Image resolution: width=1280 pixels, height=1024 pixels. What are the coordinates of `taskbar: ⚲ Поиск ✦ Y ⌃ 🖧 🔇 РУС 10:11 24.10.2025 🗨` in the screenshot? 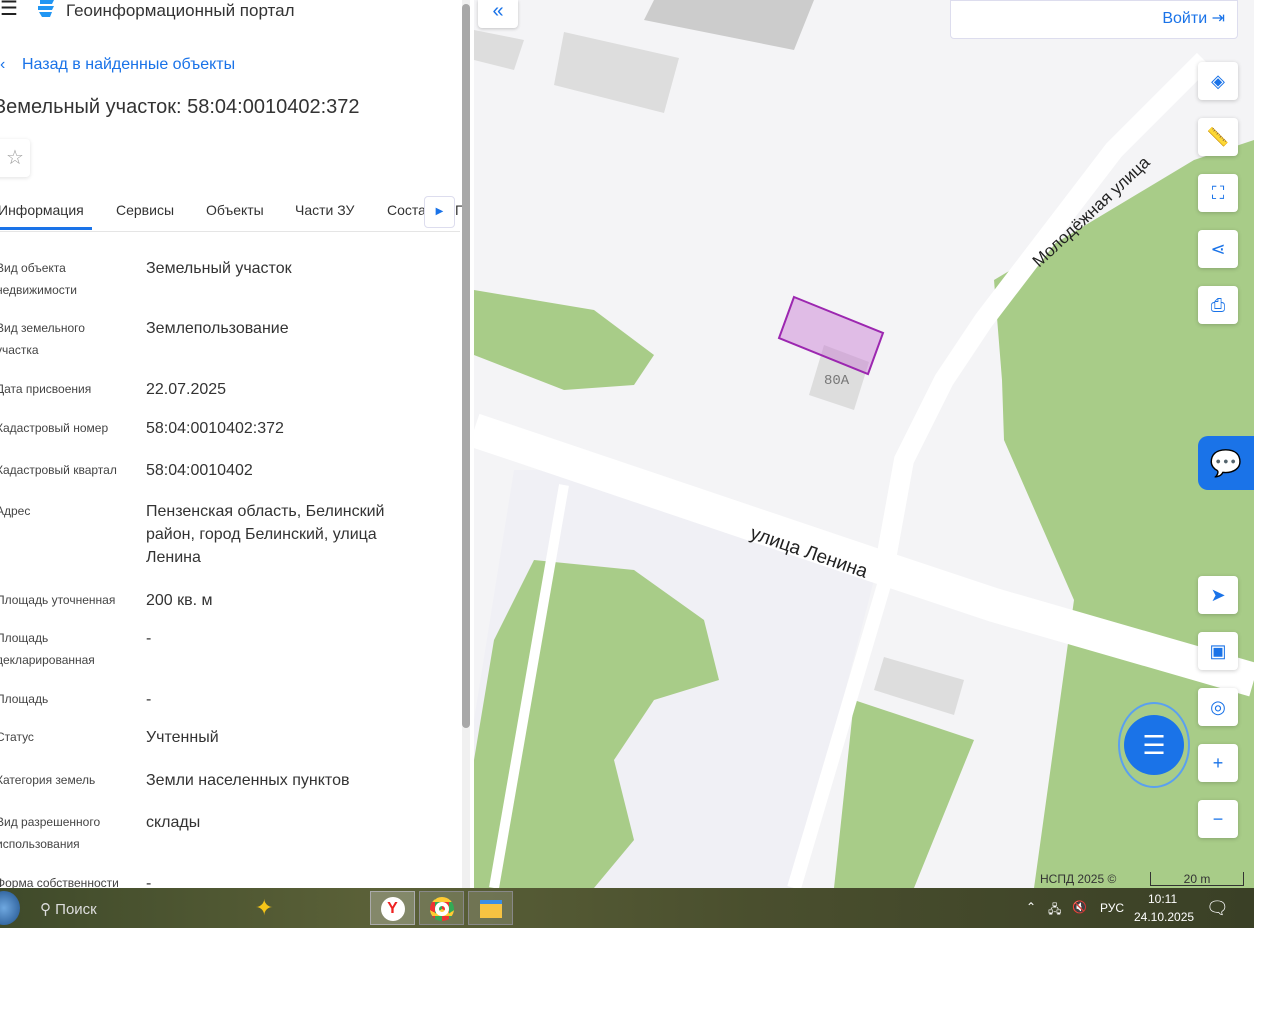 It's located at (627, 908).